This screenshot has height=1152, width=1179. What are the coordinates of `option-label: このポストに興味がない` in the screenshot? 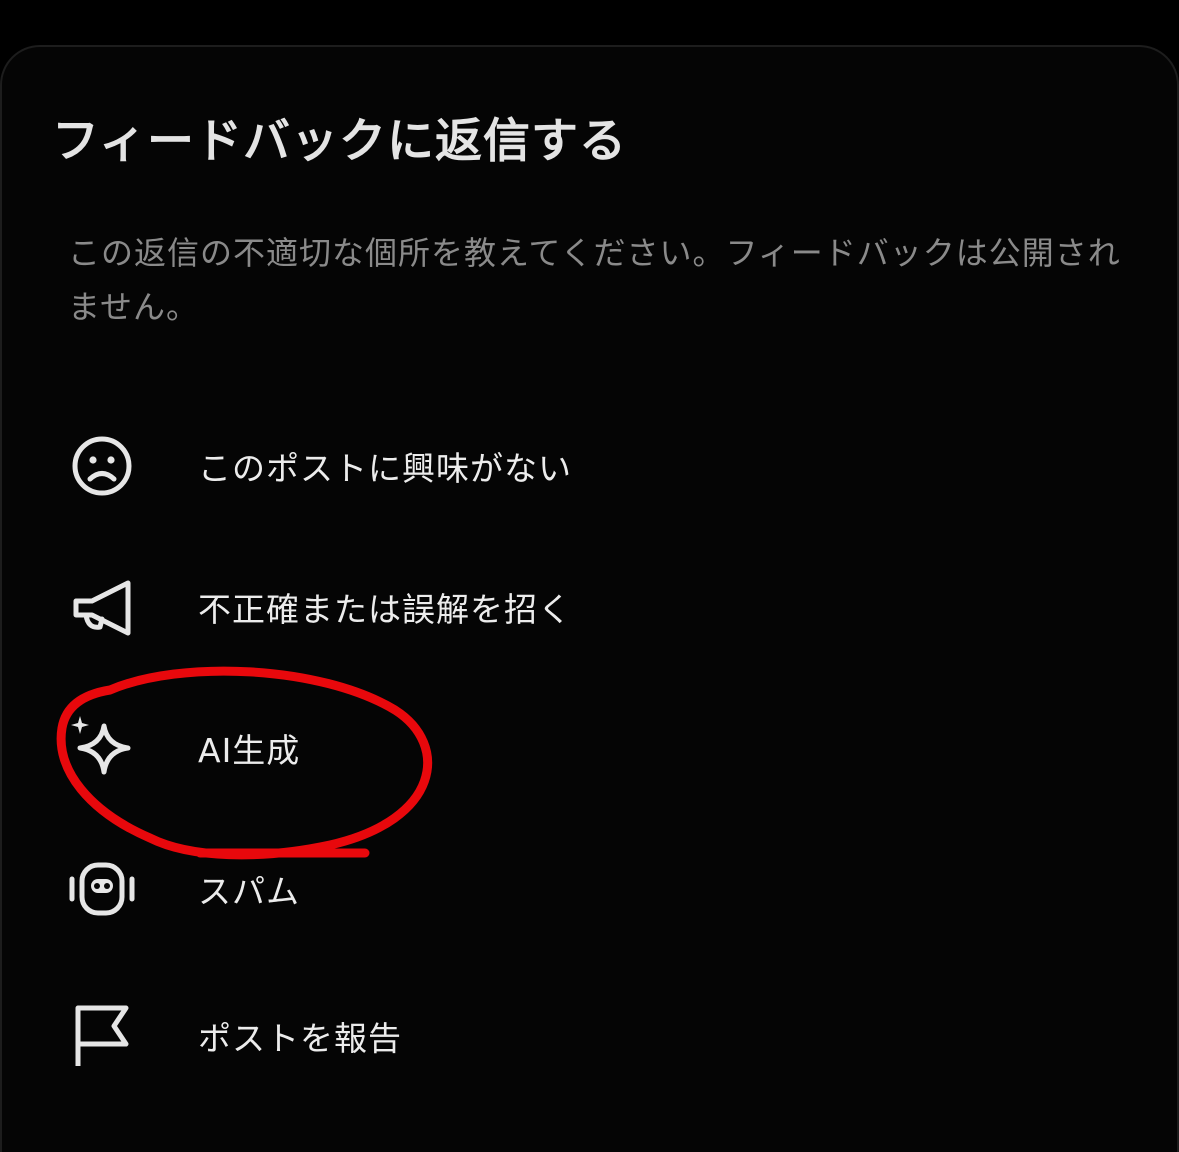 It's located at (385, 468).